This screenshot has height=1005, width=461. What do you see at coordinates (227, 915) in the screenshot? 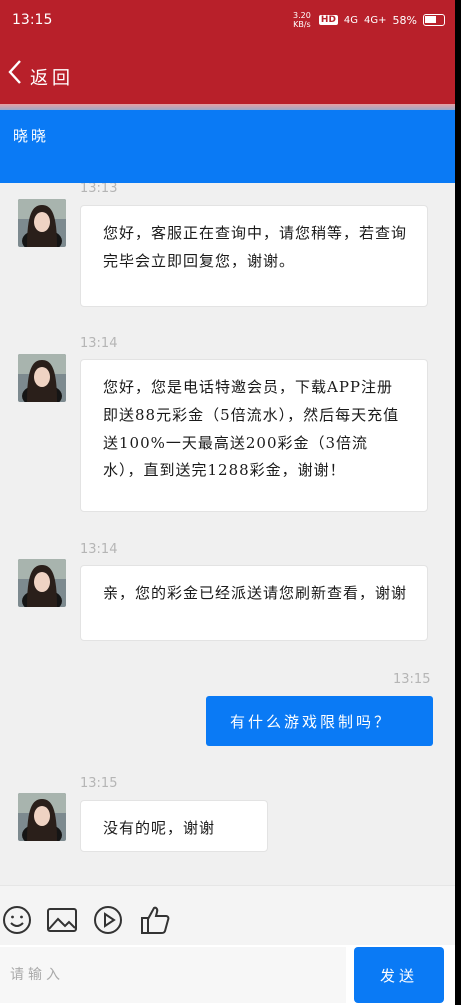
I see `composer-toolbar` at bounding box center [227, 915].